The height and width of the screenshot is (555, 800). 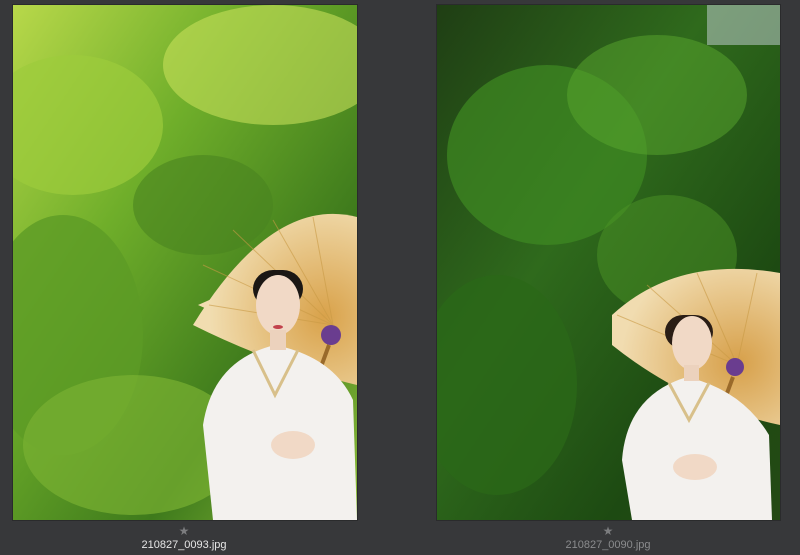 What do you see at coordinates (608, 545) in the screenshot?
I see `filename-label: 210827_0090.jpg` at bounding box center [608, 545].